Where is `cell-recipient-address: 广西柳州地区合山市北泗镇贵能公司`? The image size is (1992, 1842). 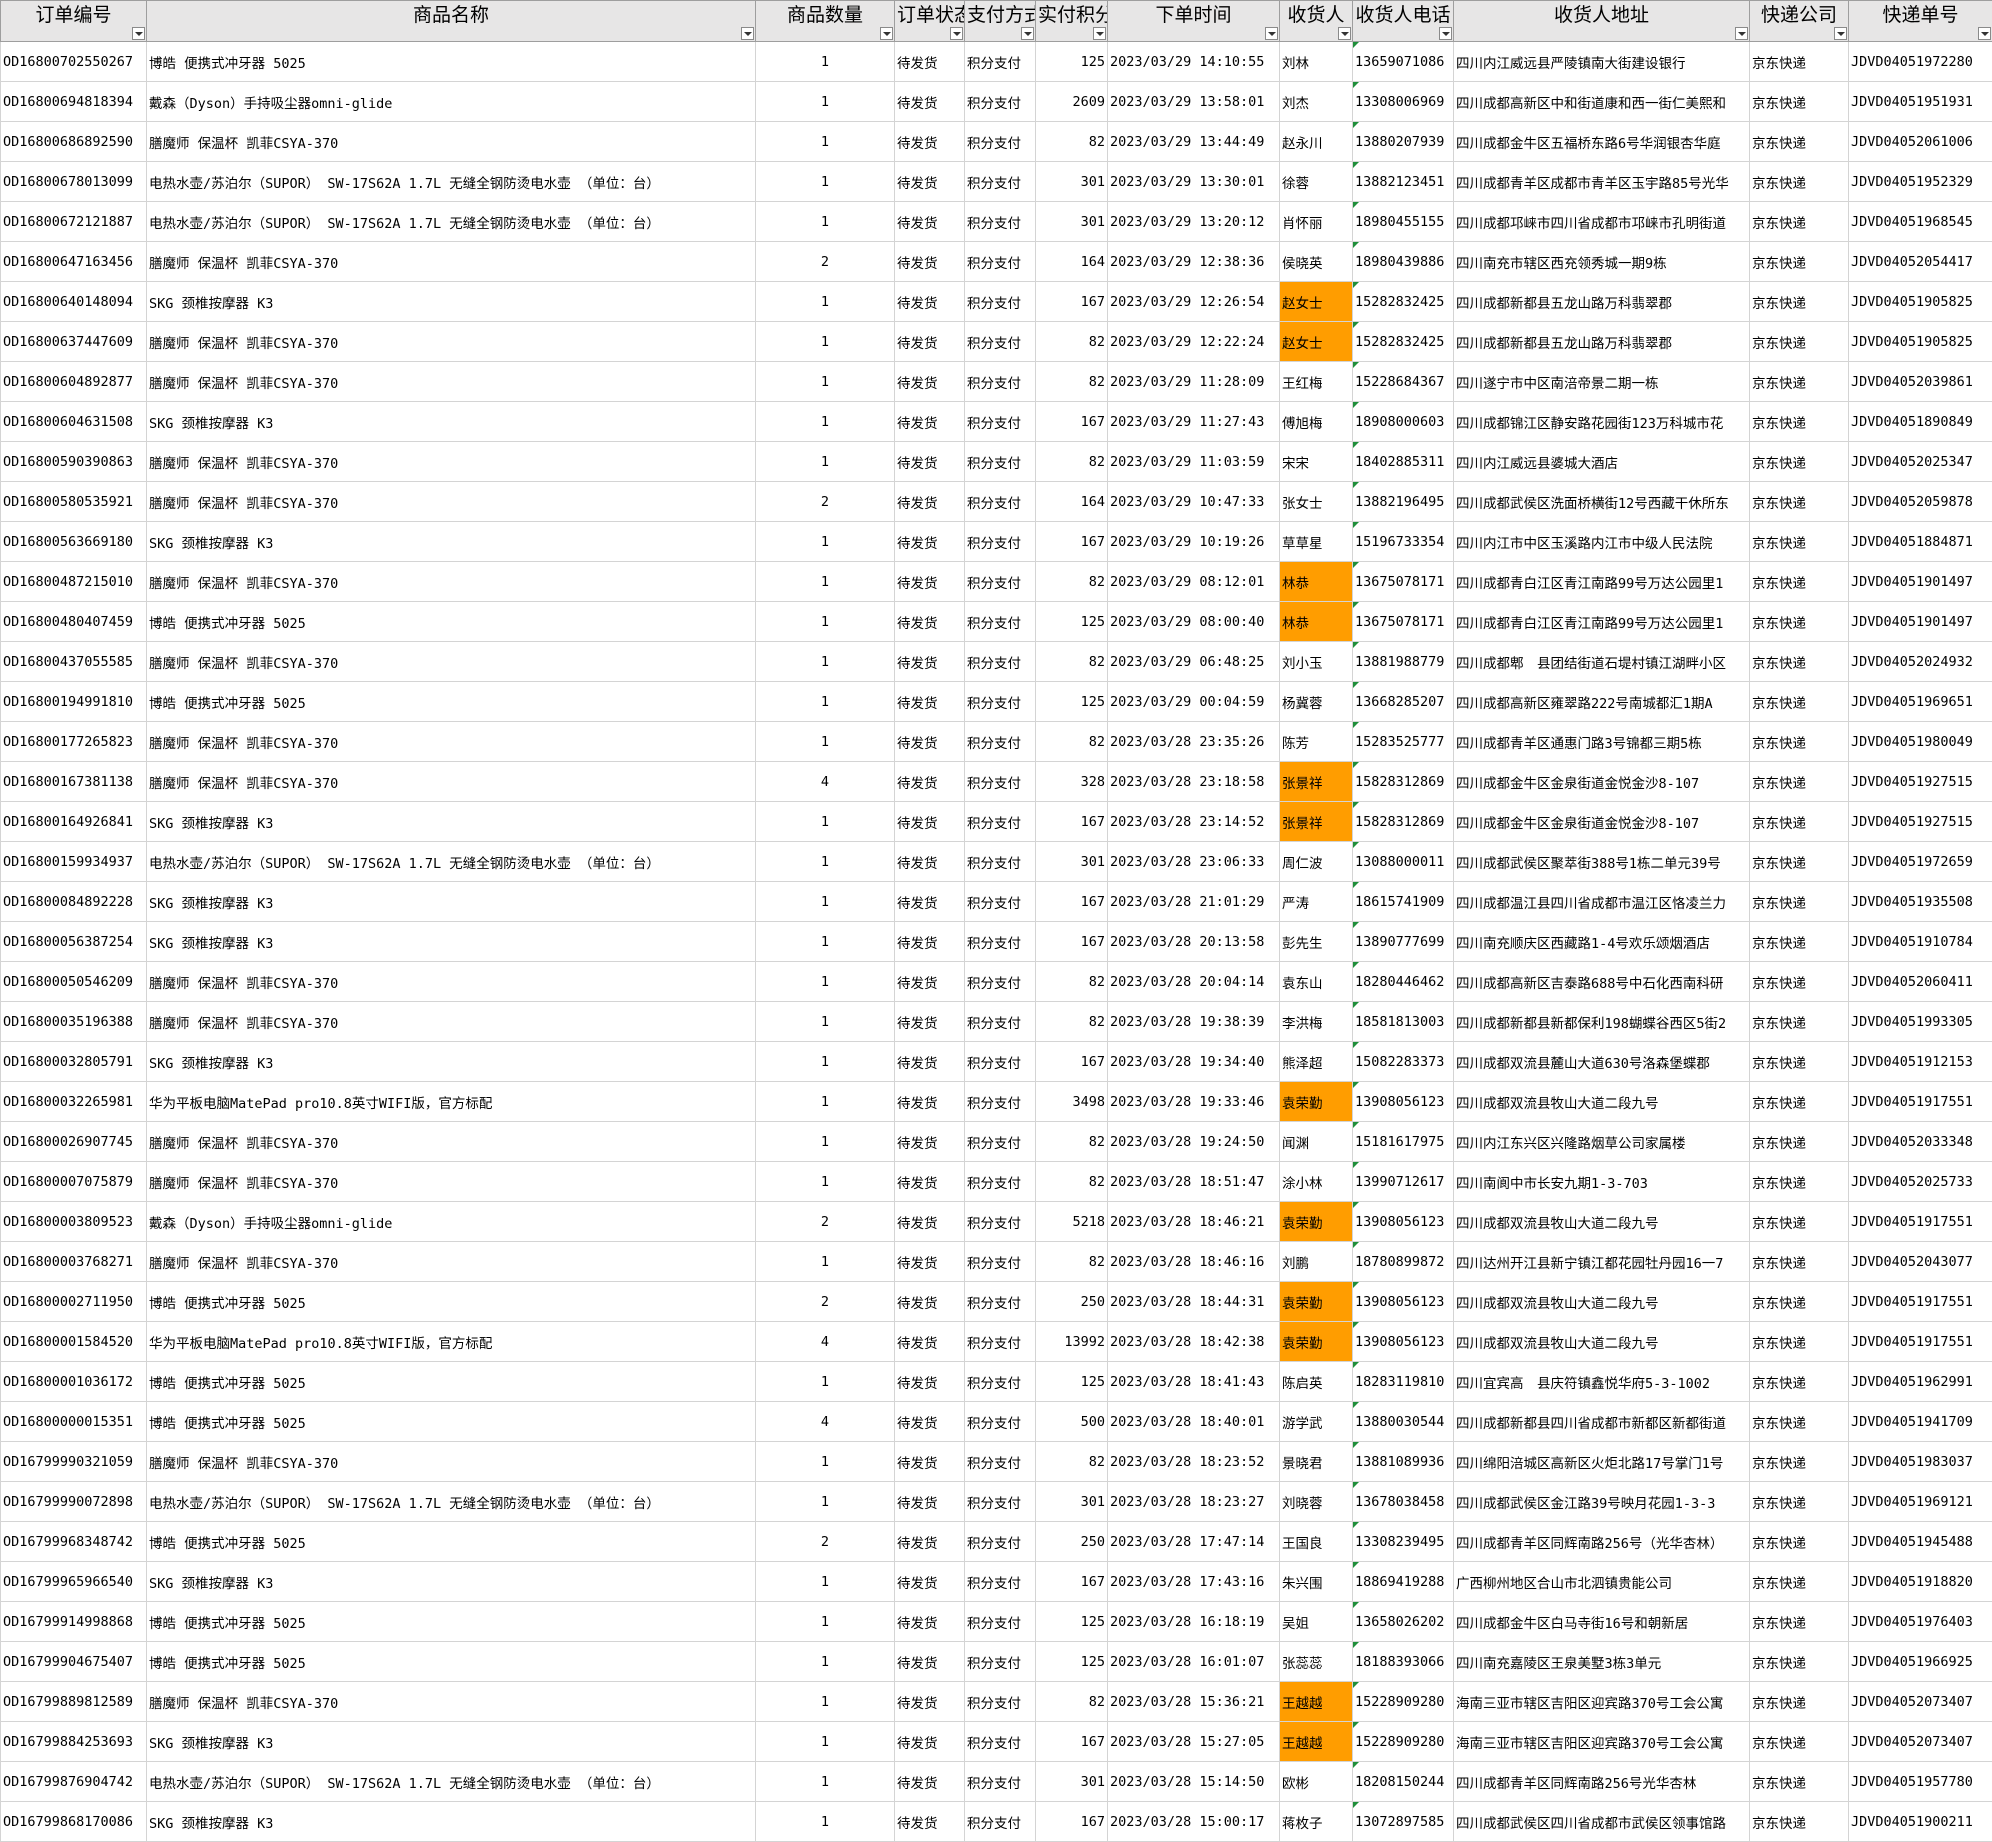 cell-recipient-address: 广西柳州地区合山市北泗镇贵能公司 is located at coordinates (1602, 1582).